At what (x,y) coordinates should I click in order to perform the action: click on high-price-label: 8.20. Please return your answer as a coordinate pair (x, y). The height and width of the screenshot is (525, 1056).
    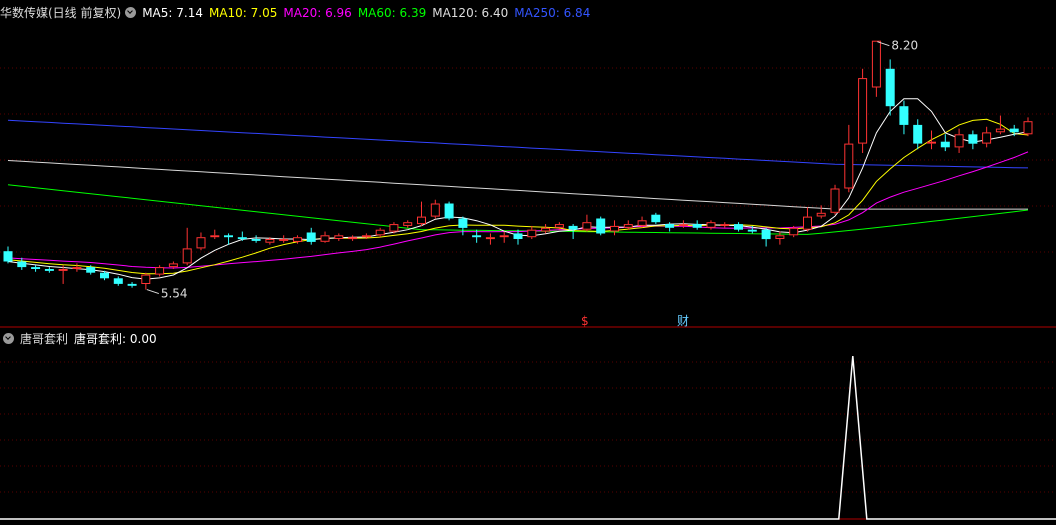
    Looking at the image, I should click on (904, 46).